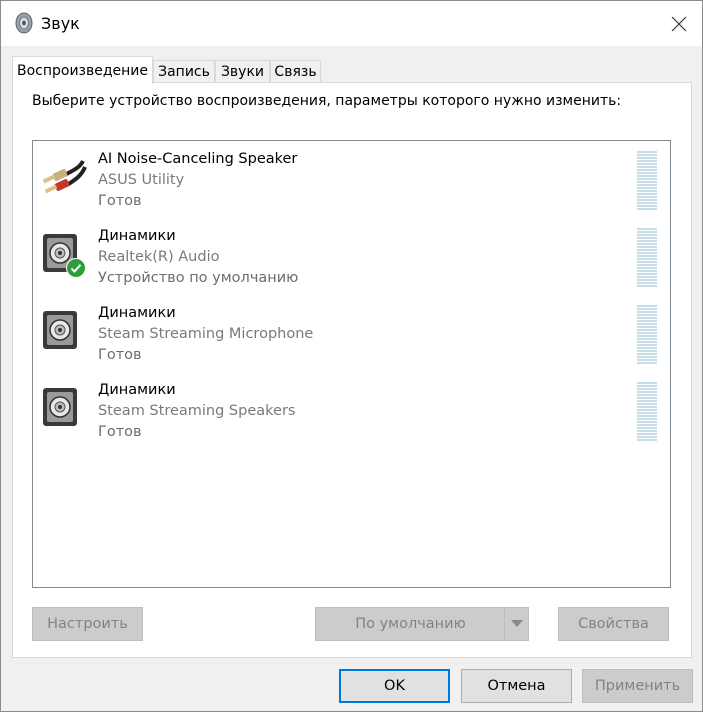 This screenshot has height=712, width=703. Describe the element at coordinates (410, 624) in the screenshot. I see `set-default-label: По умолчанию` at that location.